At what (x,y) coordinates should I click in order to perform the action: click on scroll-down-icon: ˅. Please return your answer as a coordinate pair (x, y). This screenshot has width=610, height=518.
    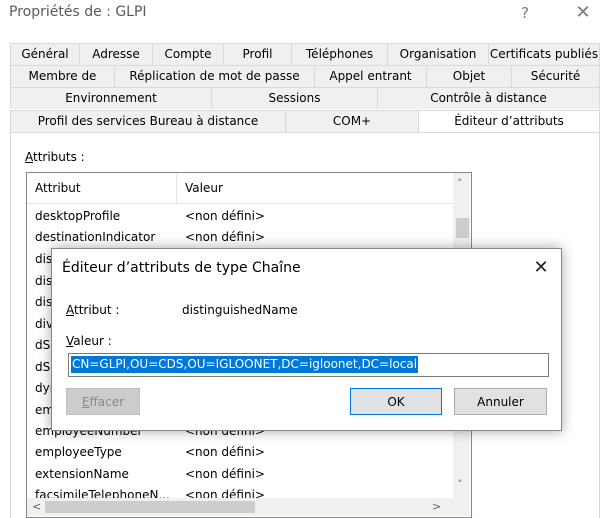
    Looking at the image, I should click on (460, 484).